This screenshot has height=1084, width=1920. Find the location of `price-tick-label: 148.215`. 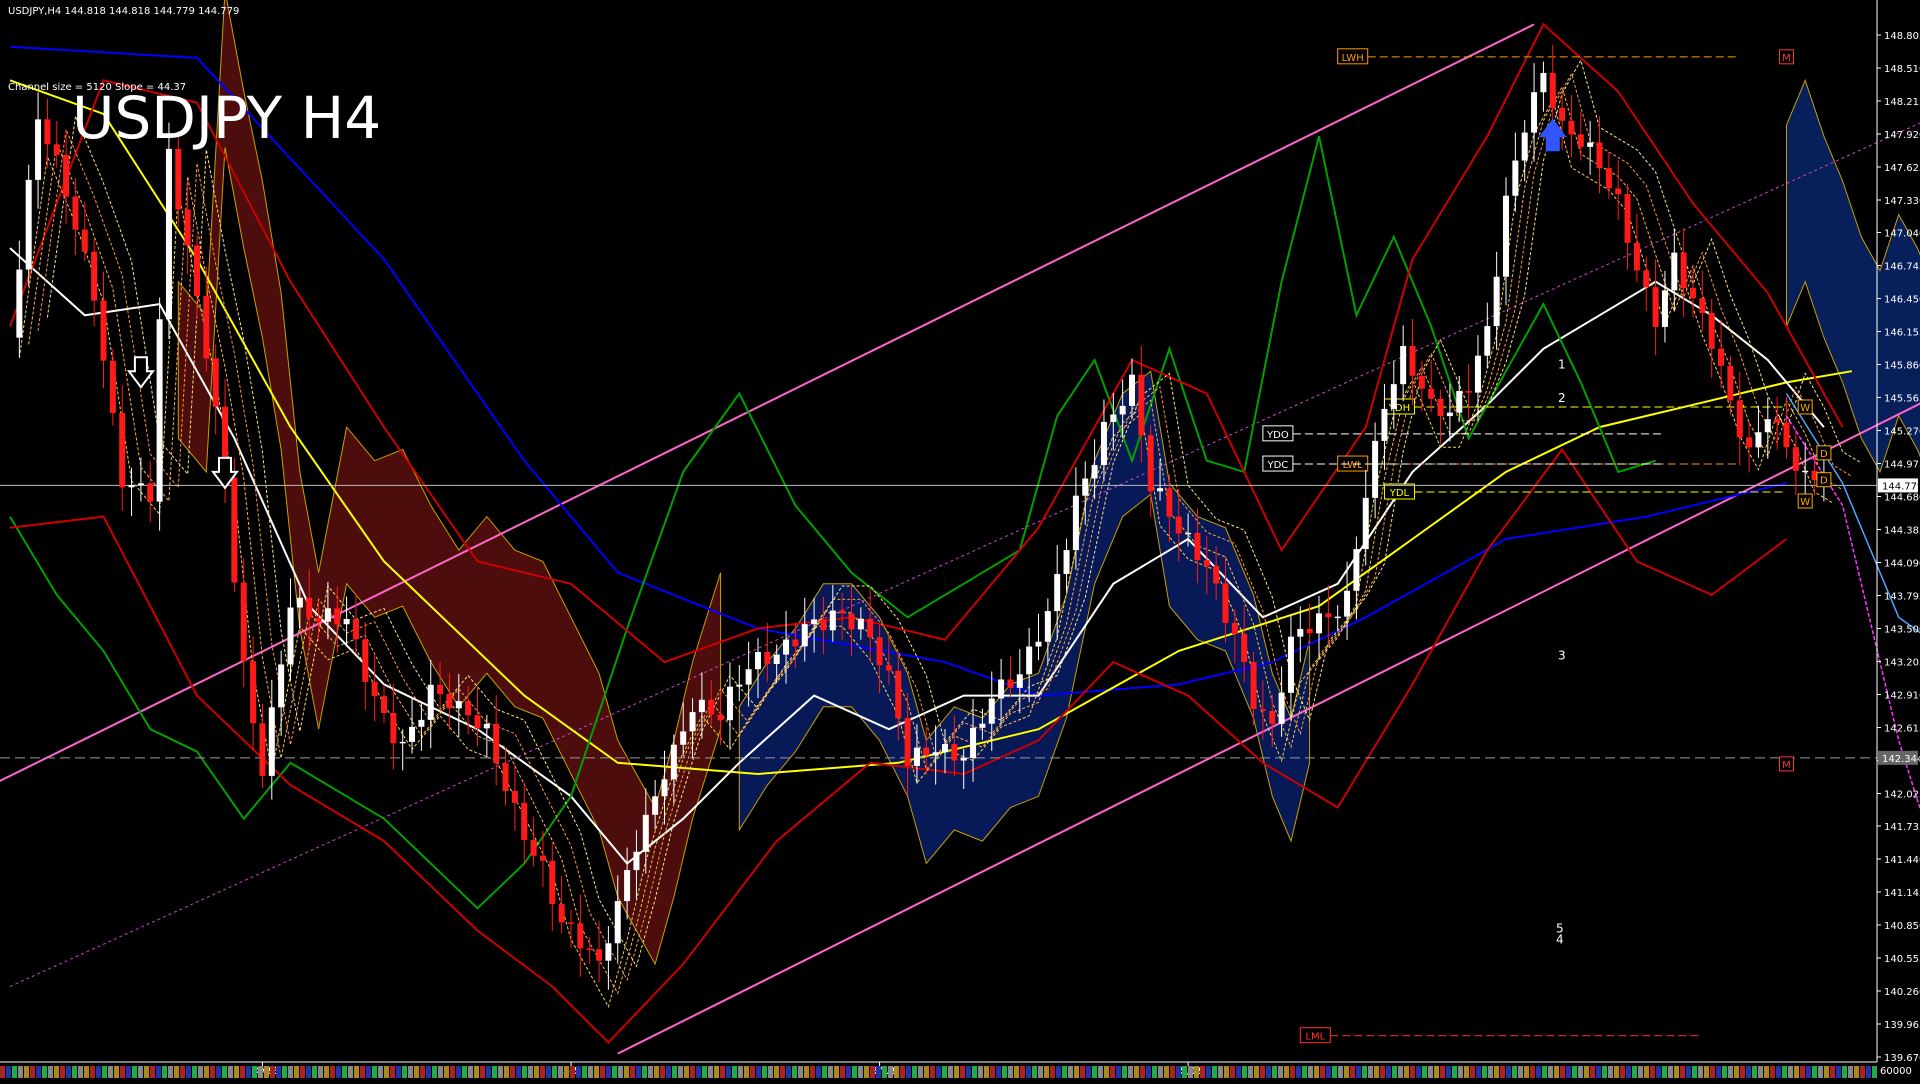

price-tick-label: 148.215 is located at coordinates (1902, 102).